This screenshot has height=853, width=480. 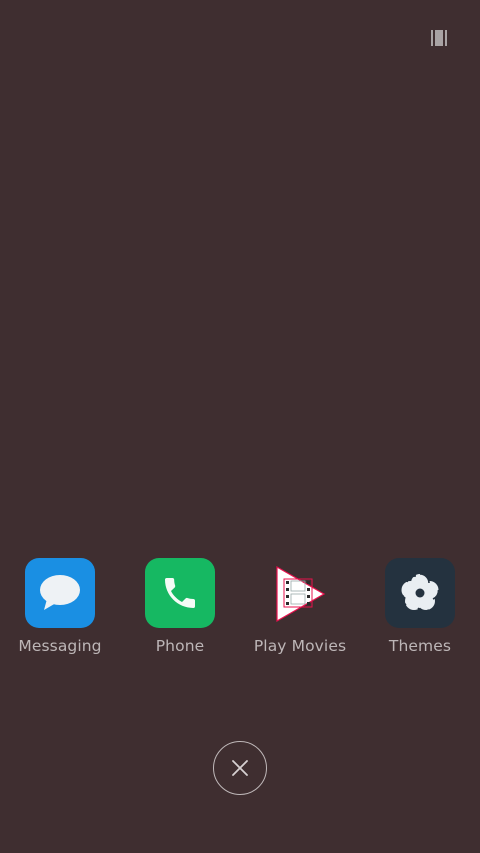 I want to click on recents-bar-middle, so click(x=439, y=38).